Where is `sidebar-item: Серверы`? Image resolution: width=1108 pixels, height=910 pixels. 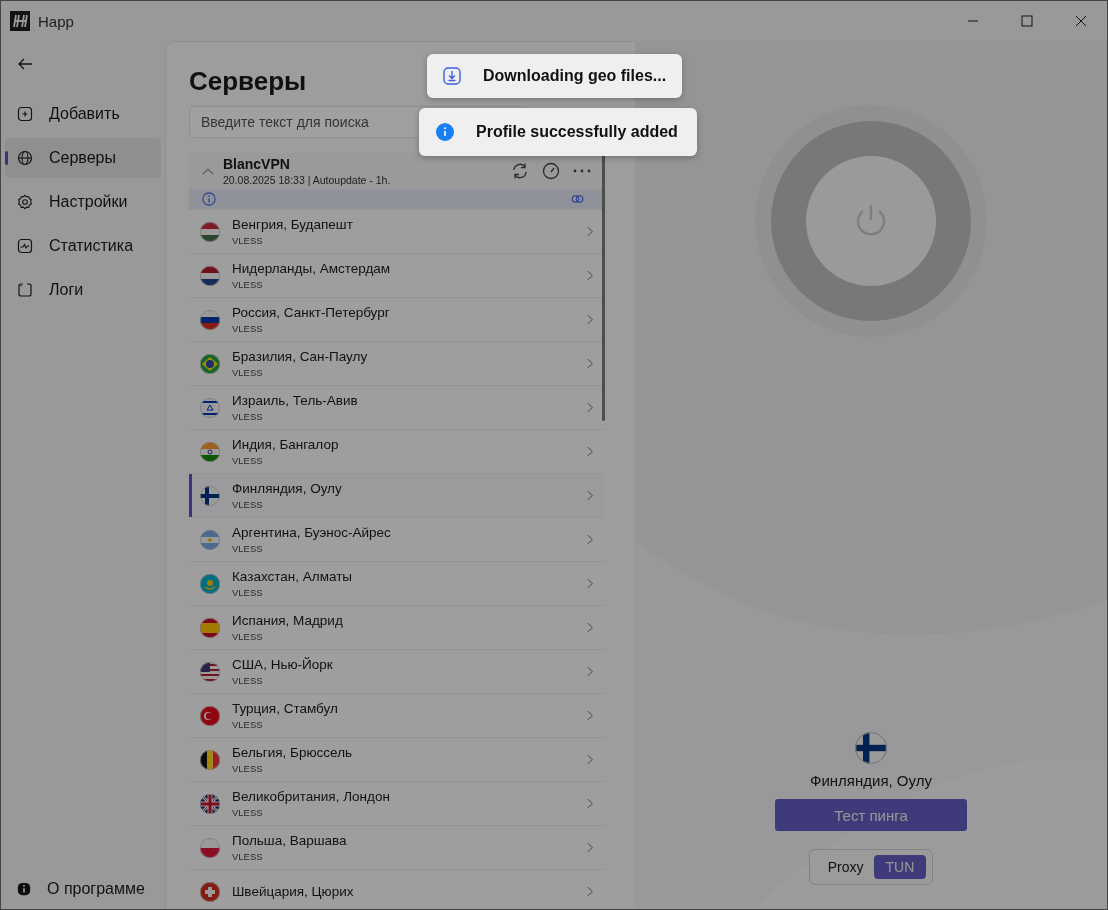
sidebar-item: Серверы is located at coordinates (83, 158).